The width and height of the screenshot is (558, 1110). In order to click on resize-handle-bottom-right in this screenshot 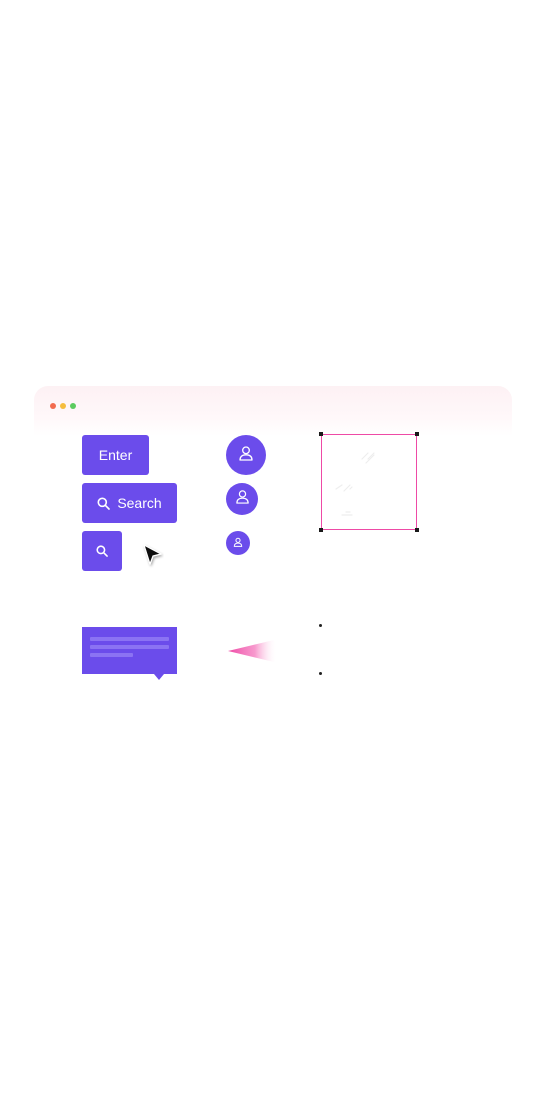, I will do `click(417, 530)`.